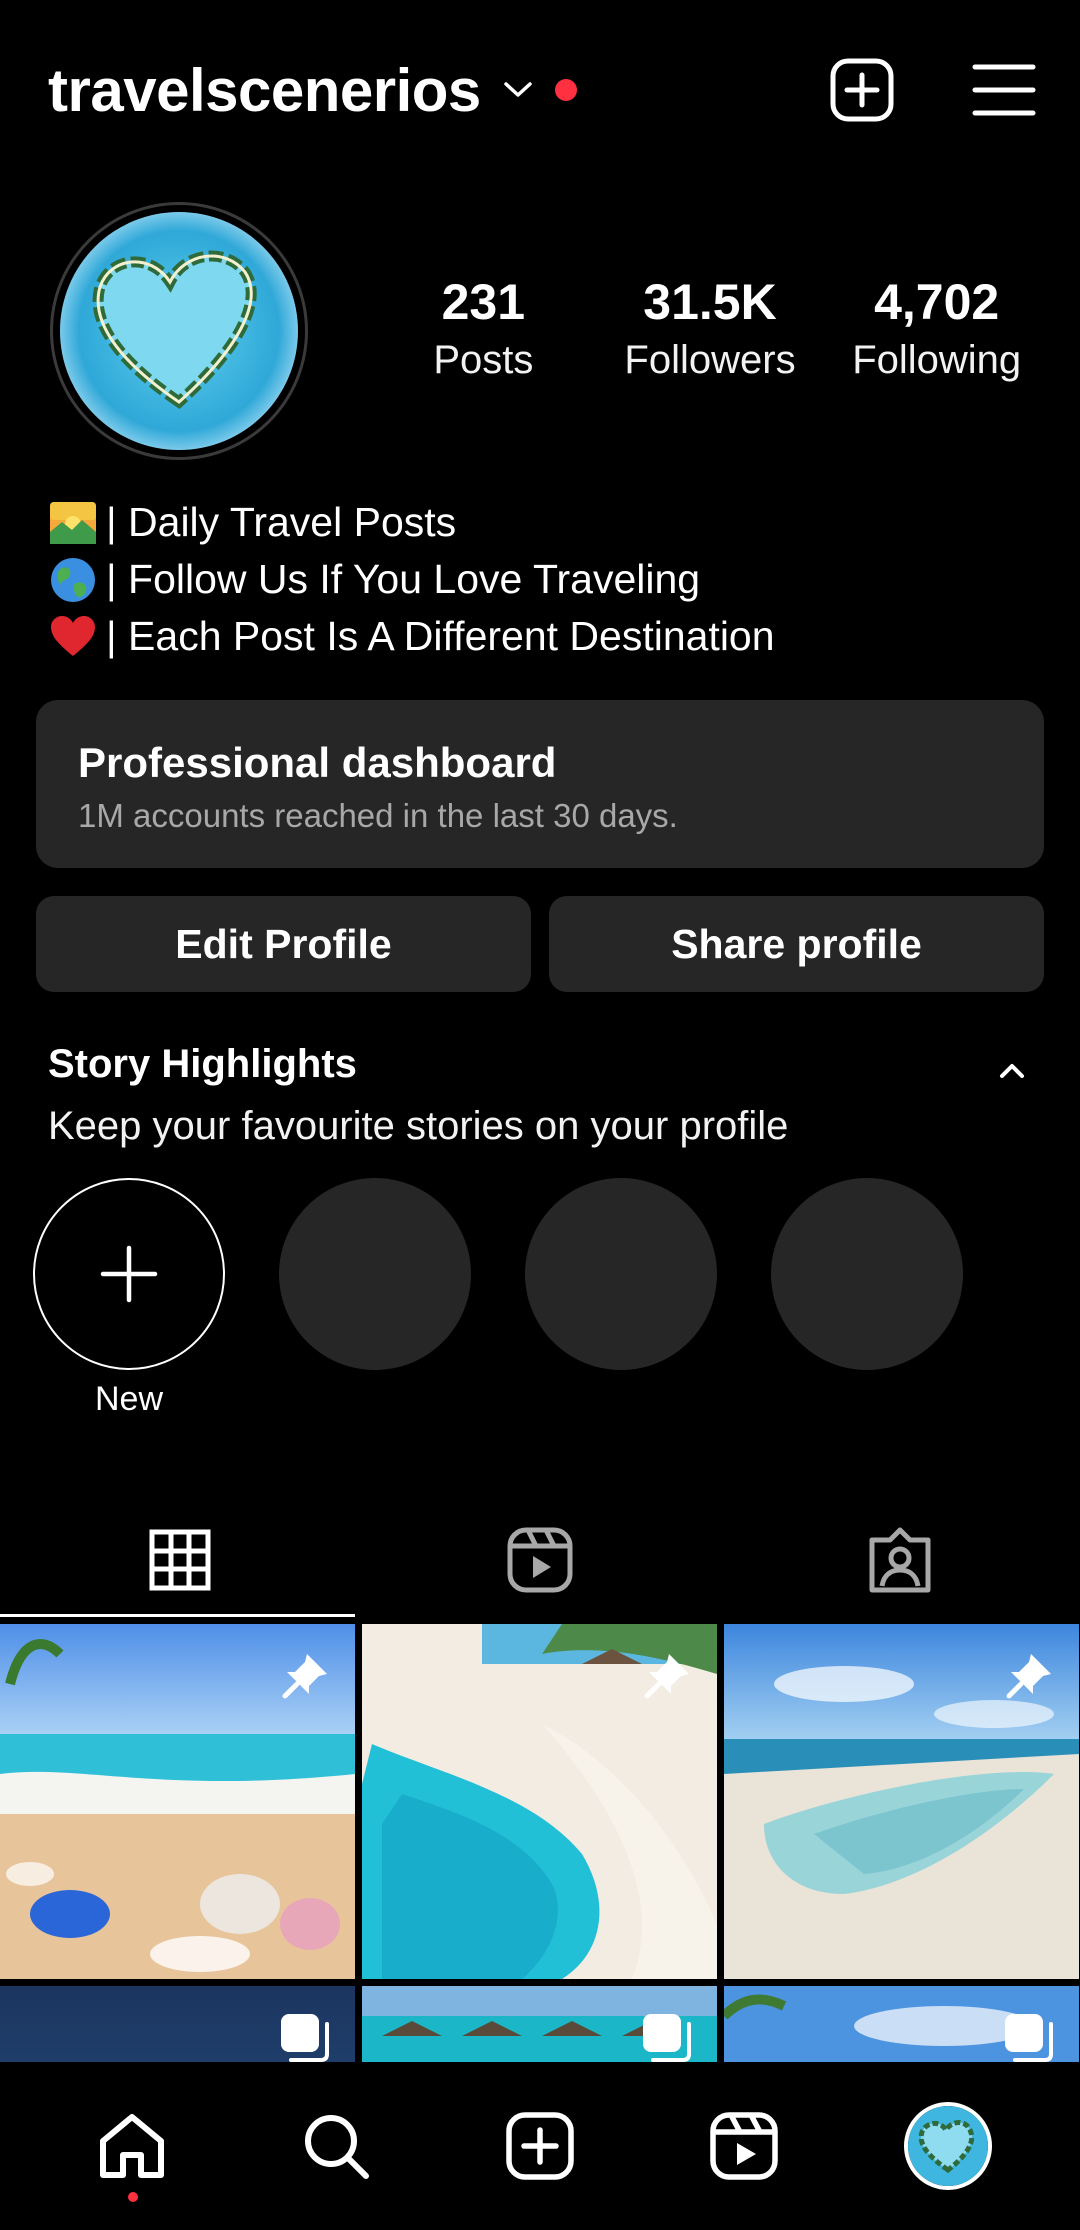 This screenshot has width=1080, height=2230. I want to click on bottom-navigation, so click(540, 2146).